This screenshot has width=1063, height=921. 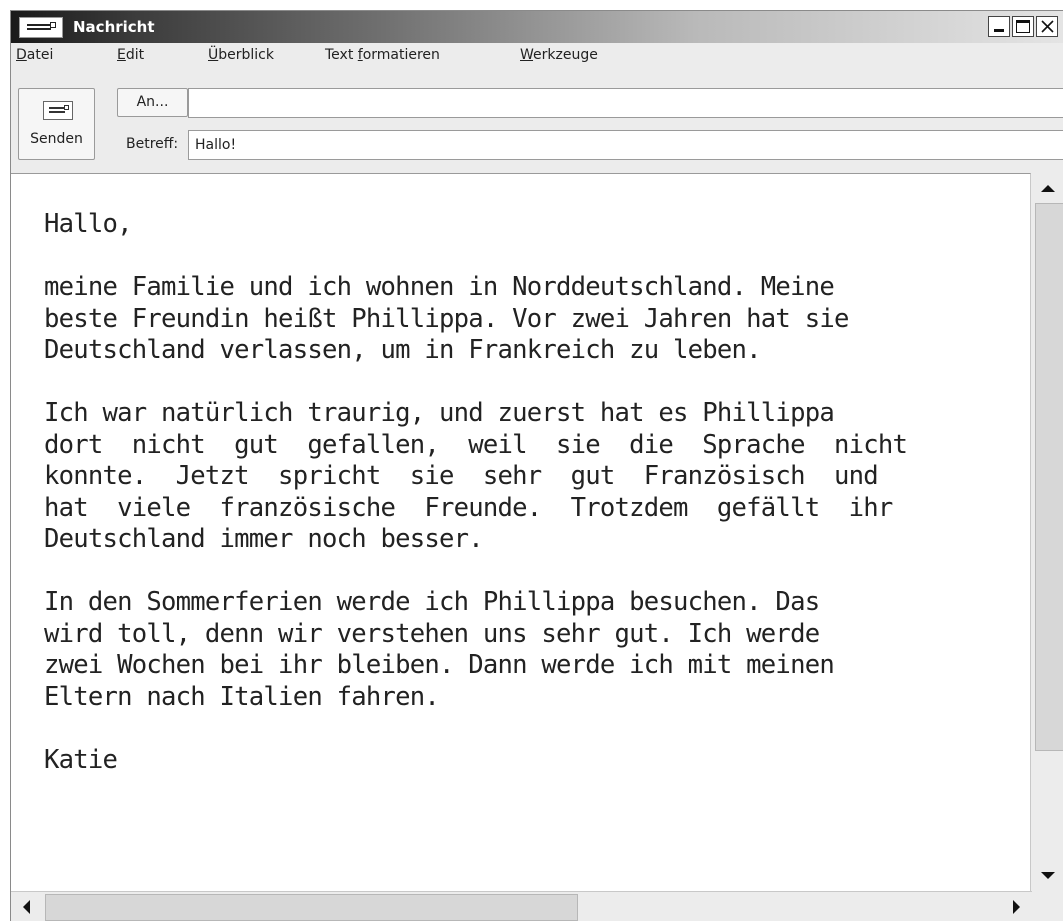 What do you see at coordinates (34, 55) in the screenshot?
I see `menu-datei: Datei` at bounding box center [34, 55].